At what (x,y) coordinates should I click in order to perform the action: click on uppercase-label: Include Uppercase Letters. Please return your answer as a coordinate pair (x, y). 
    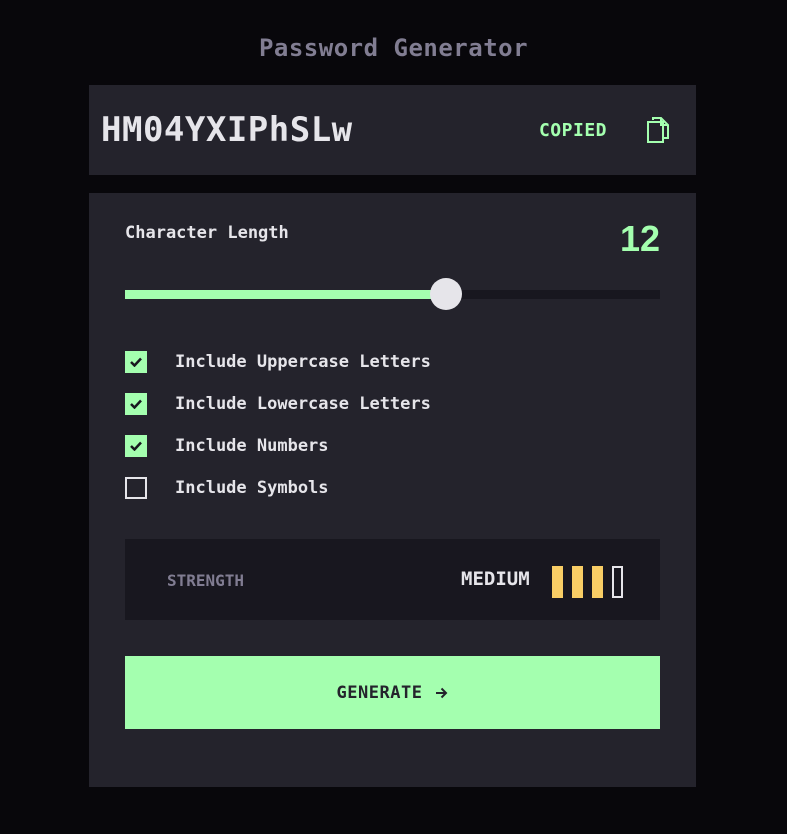
    Looking at the image, I should click on (303, 362).